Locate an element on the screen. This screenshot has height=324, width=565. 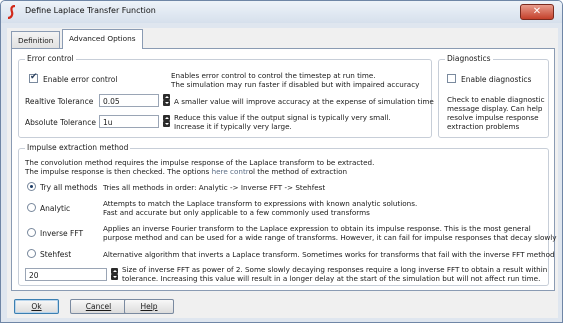
impulse-extraction-title: Impulse extraction method is located at coordinates (78, 147).